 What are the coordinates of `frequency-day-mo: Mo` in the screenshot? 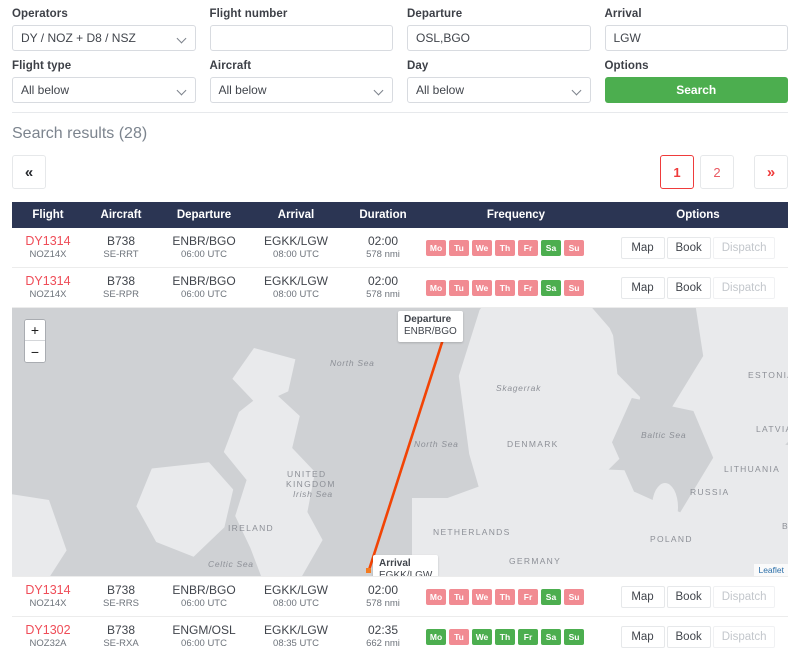 It's located at (436, 287).